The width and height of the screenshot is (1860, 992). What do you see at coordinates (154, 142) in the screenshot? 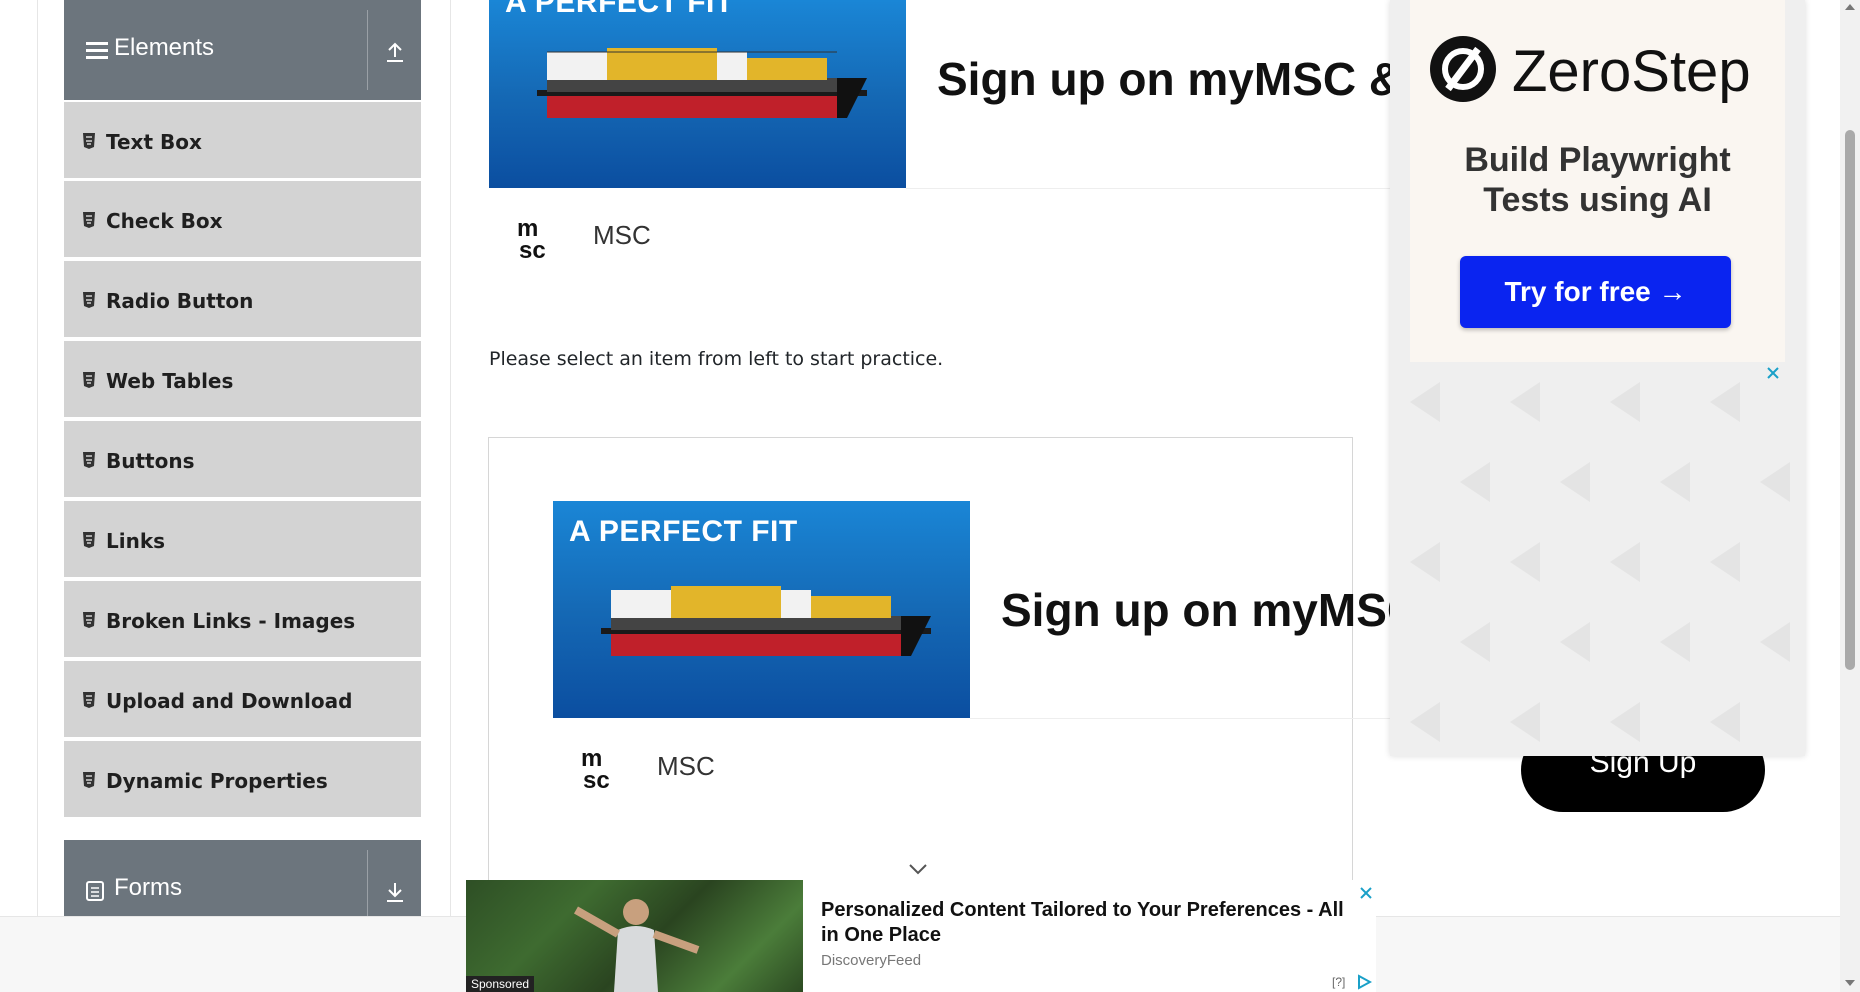
I see `sidebar-item-label: Text Box` at bounding box center [154, 142].